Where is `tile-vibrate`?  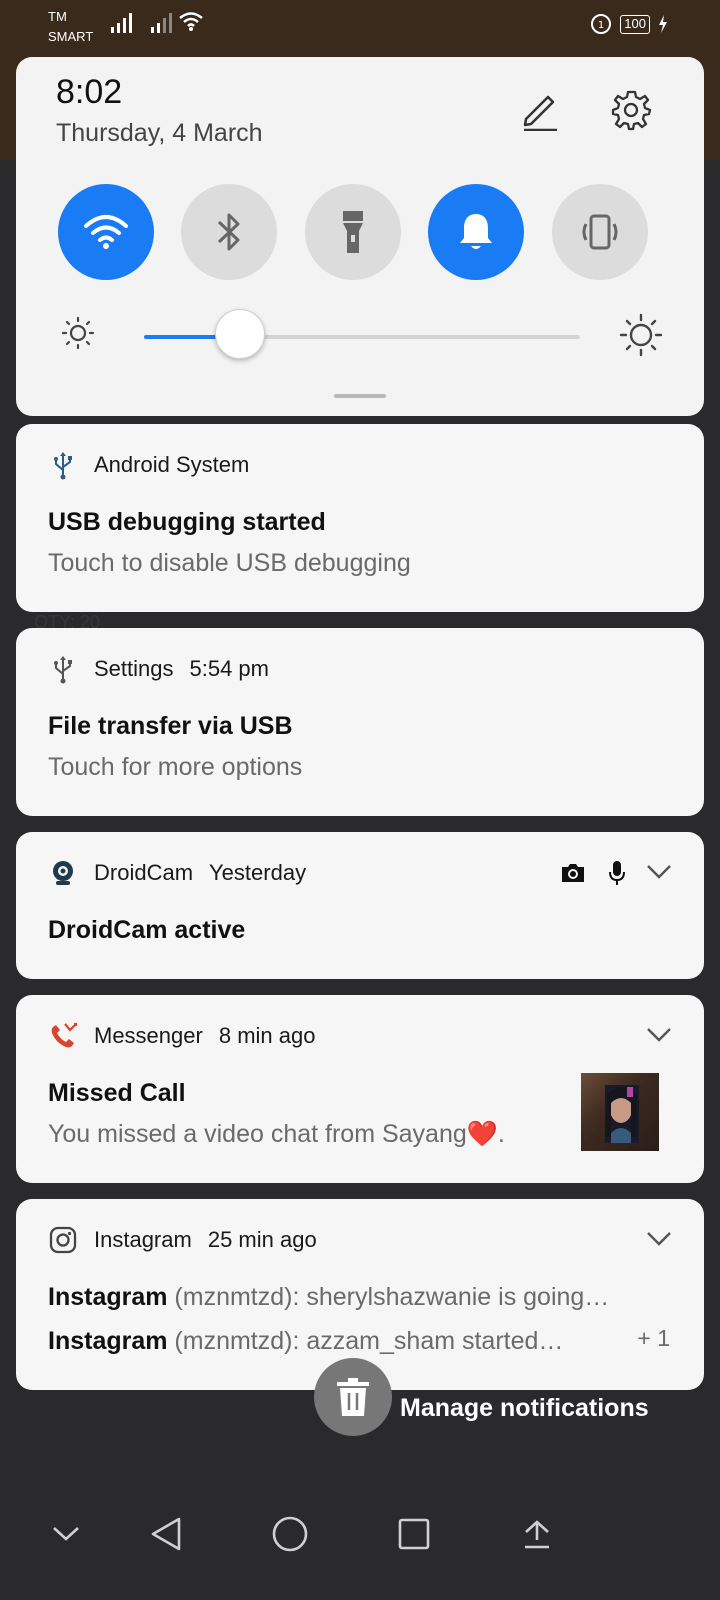 tile-vibrate is located at coordinates (600, 232).